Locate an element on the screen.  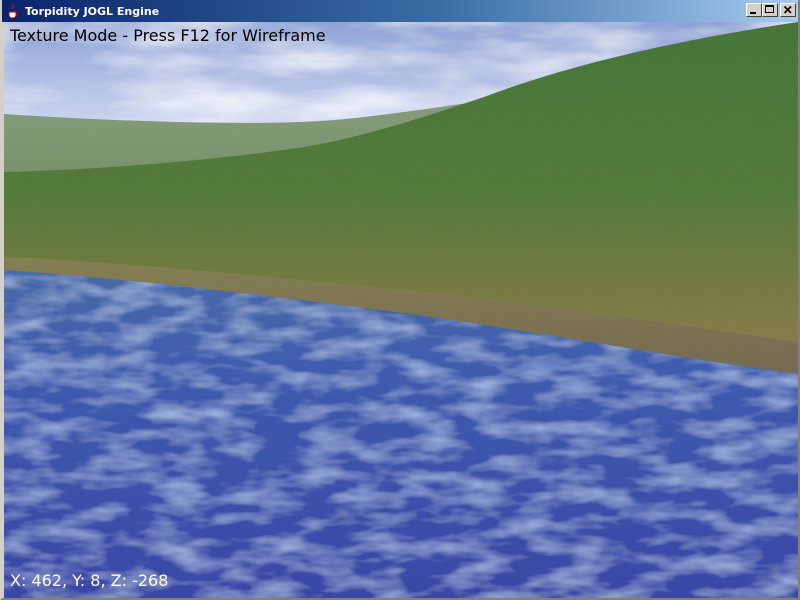
render-mode-text: Texture Mode - Press F12 for Wireframe is located at coordinates (168, 35).